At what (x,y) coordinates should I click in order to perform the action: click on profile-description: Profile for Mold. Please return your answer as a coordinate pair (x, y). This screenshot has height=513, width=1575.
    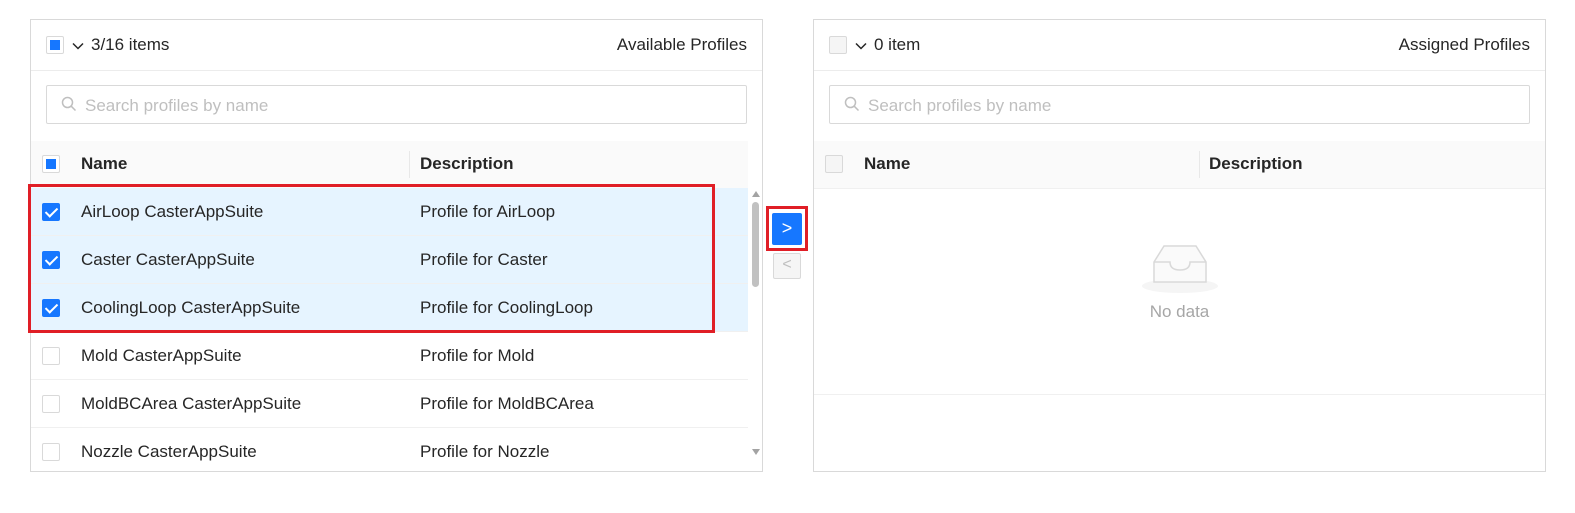
    Looking at the image, I should click on (477, 355).